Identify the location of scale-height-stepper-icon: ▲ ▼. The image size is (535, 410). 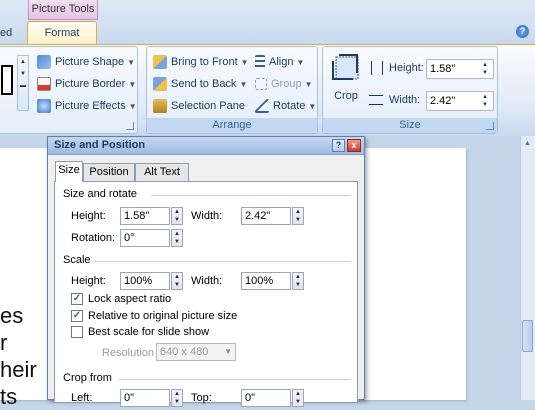
(177, 281).